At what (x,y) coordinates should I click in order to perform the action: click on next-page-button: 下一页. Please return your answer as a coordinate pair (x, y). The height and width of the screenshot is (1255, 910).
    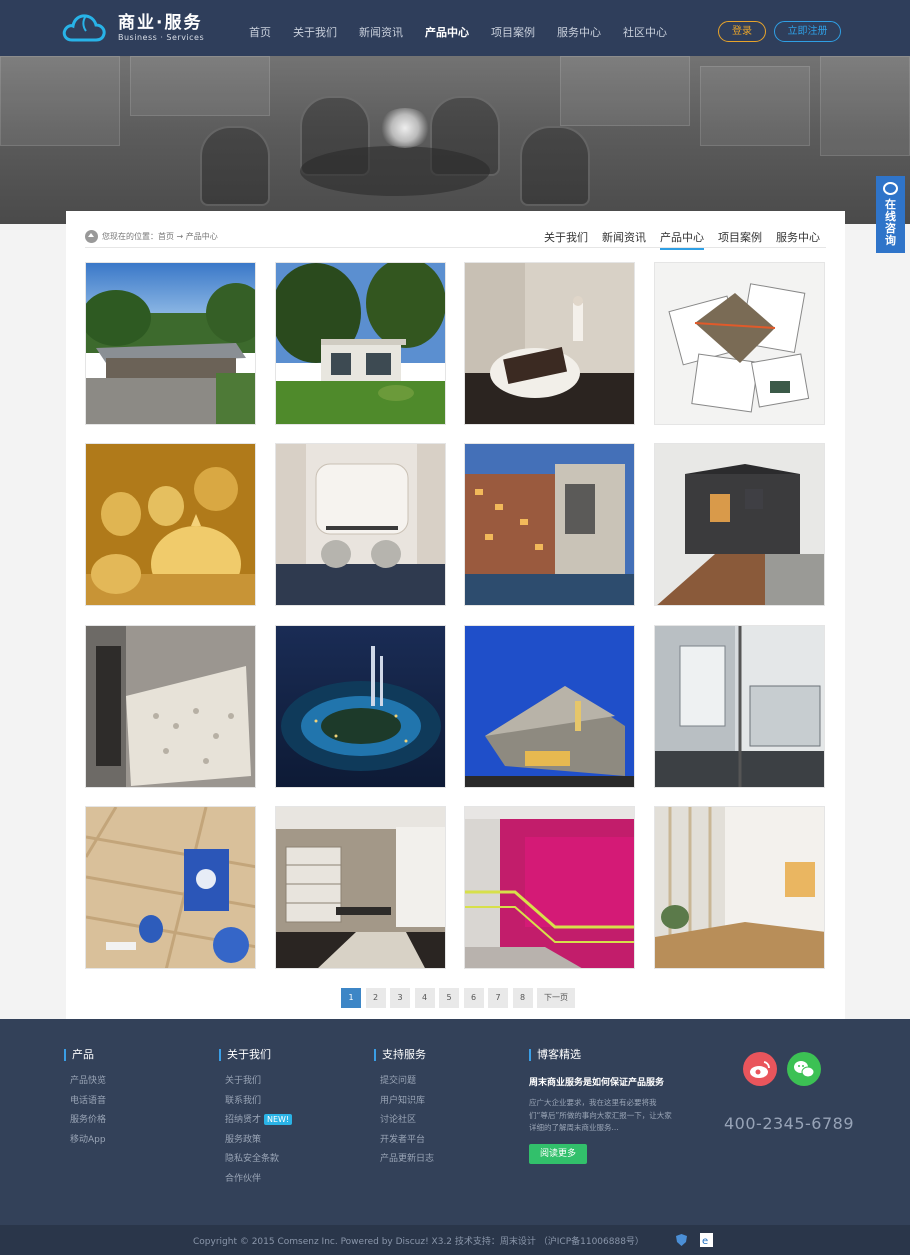
    Looking at the image, I should click on (556, 998).